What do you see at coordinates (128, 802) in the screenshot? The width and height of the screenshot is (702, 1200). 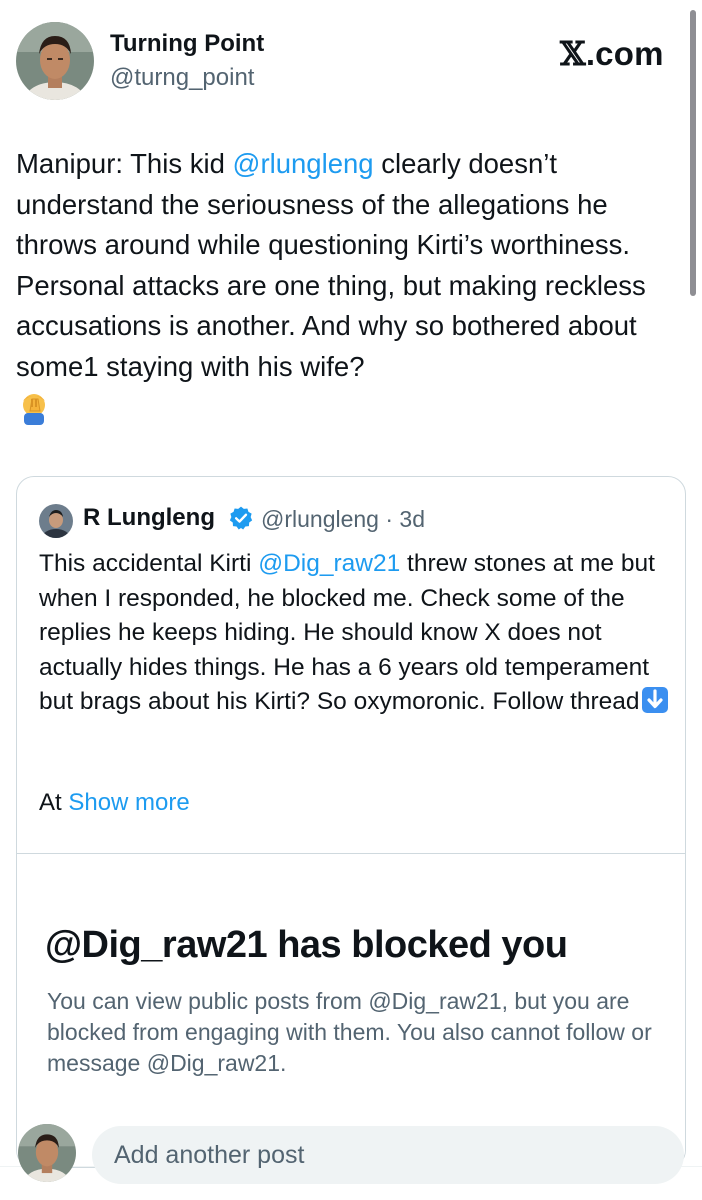 I see `show-more-link: Show more` at bounding box center [128, 802].